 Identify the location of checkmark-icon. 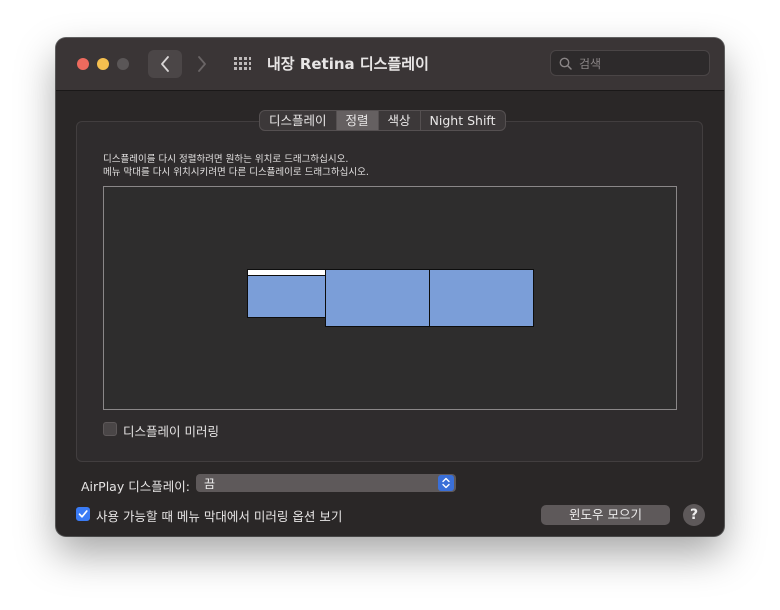
(83, 514).